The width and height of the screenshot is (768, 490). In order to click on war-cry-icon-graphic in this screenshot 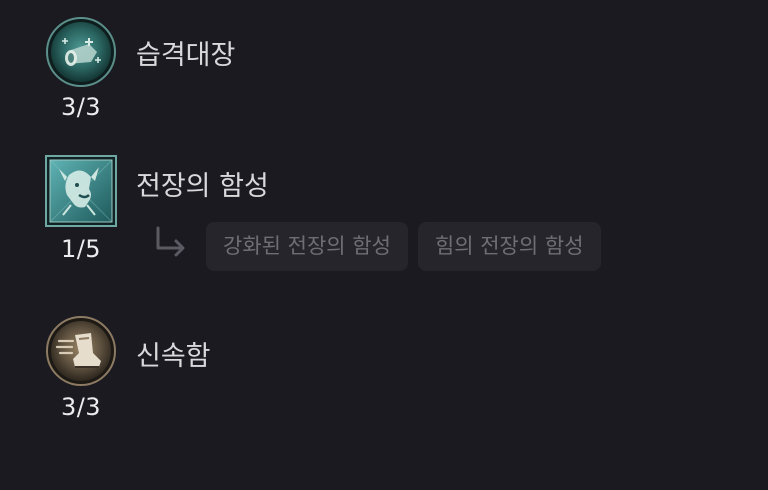, I will do `click(81, 191)`.